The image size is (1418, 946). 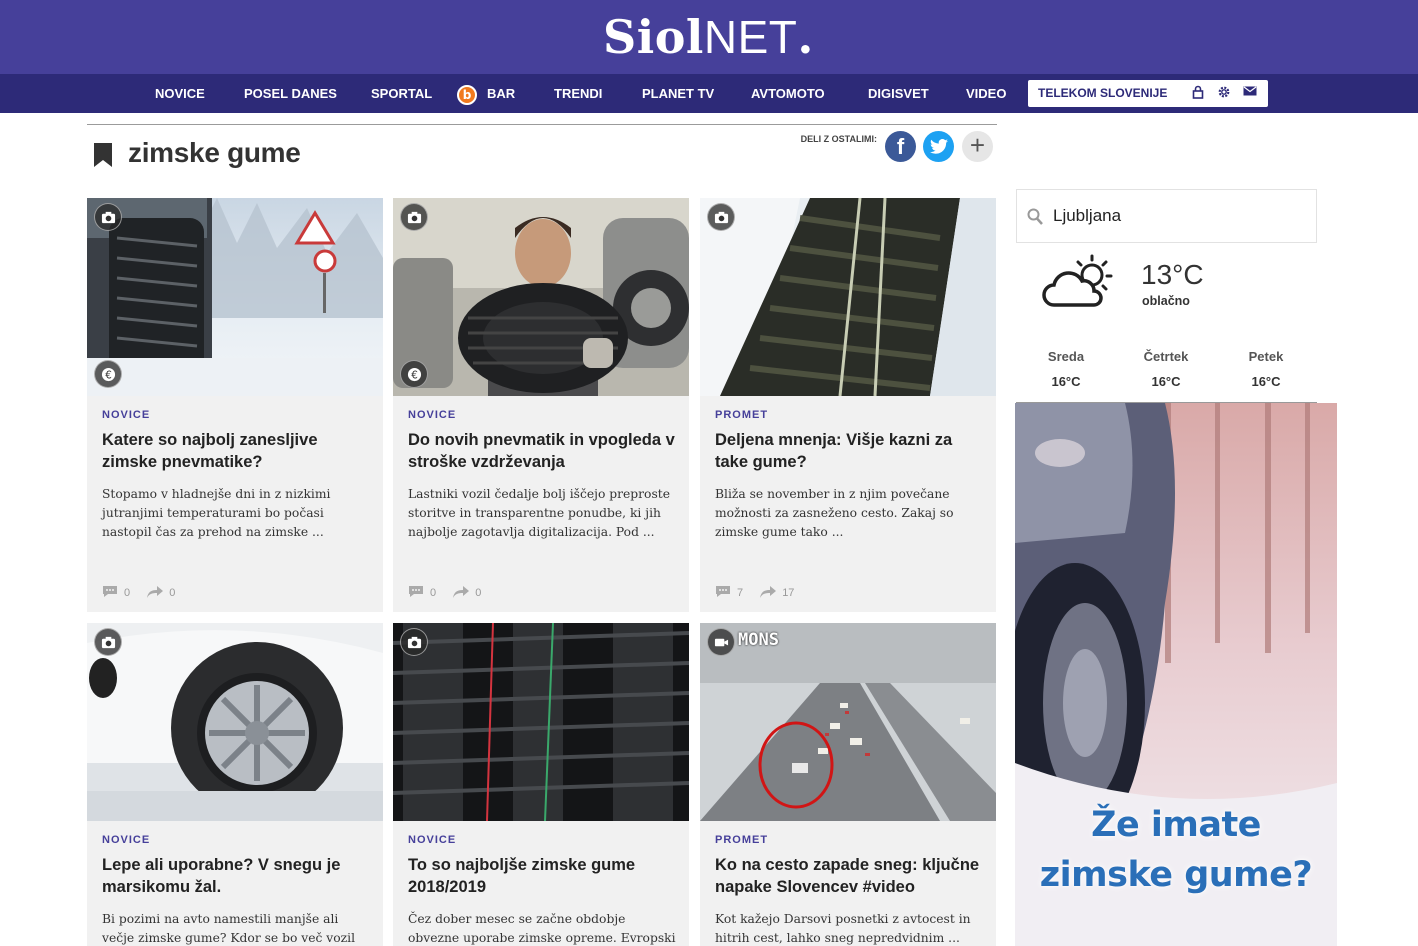 I want to click on lock-icon, so click(x=1198, y=93).